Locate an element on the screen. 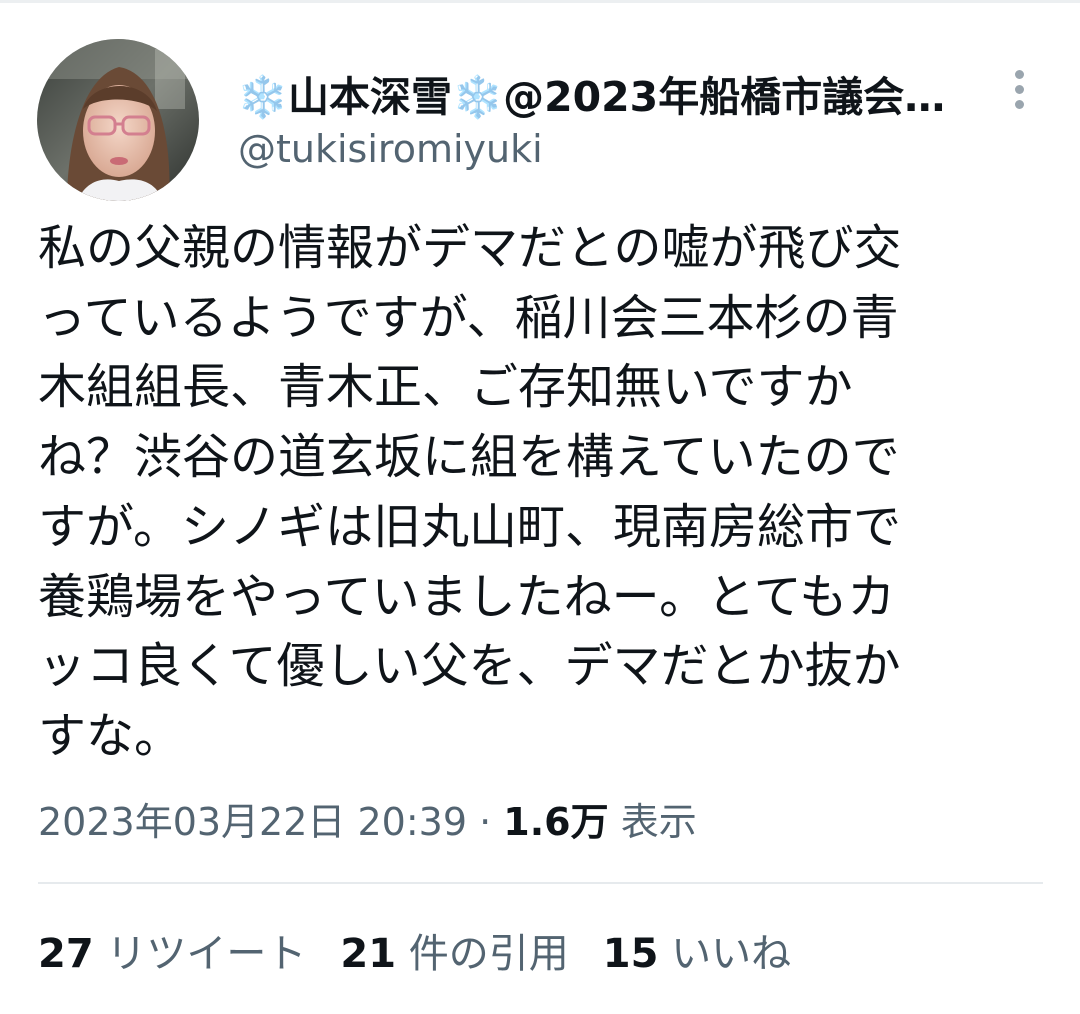 The width and height of the screenshot is (1080, 1014). quotes-count: 21 is located at coordinates (368, 954).